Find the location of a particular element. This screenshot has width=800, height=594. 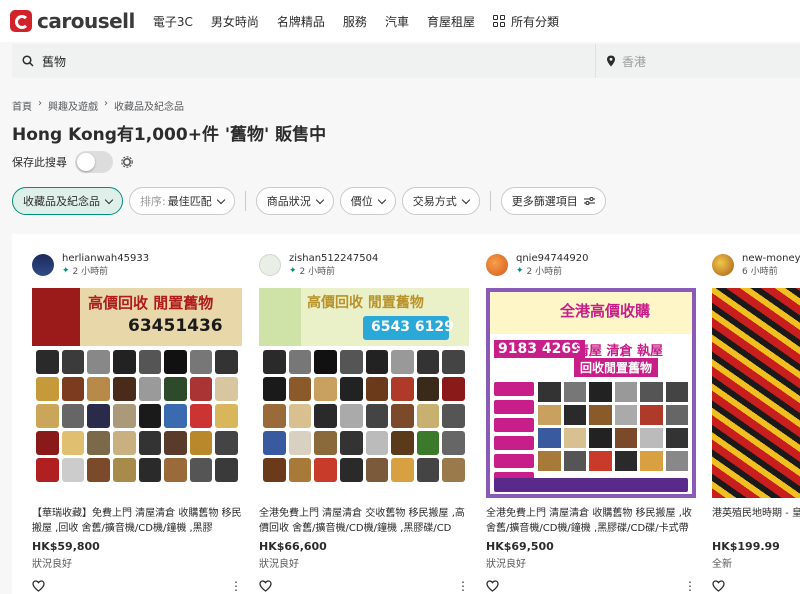

listing-price: HK$59,800 is located at coordinates (66, 546).